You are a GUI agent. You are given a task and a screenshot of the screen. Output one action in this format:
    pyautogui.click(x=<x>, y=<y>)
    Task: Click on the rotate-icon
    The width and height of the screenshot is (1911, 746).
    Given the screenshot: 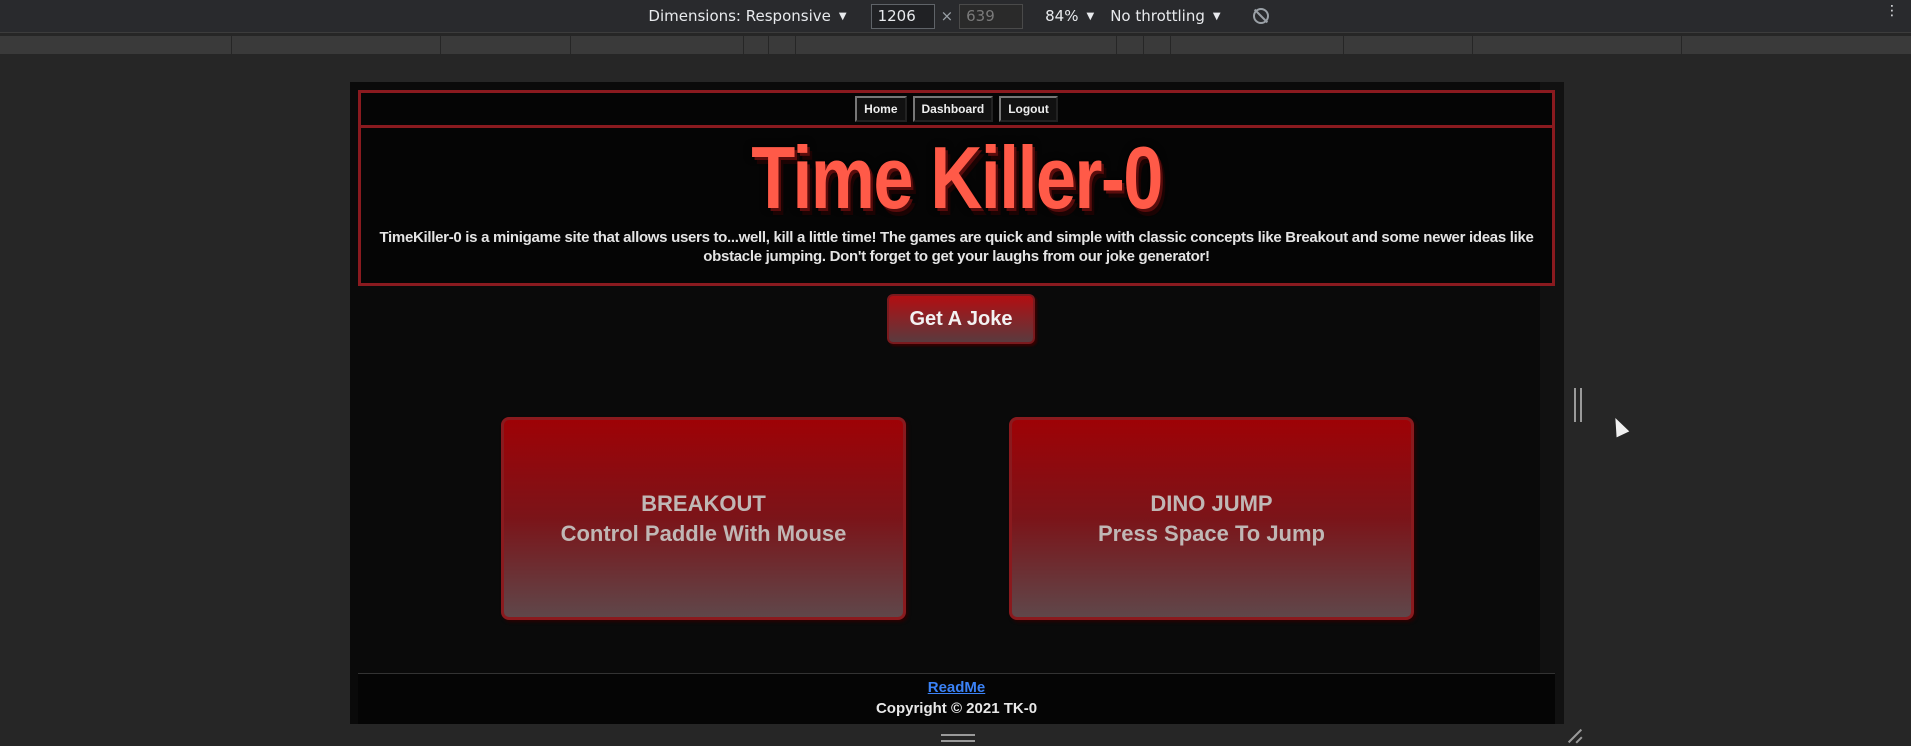 What is the action you would take?
    pyautogui.click(x=1260, y=16)
    